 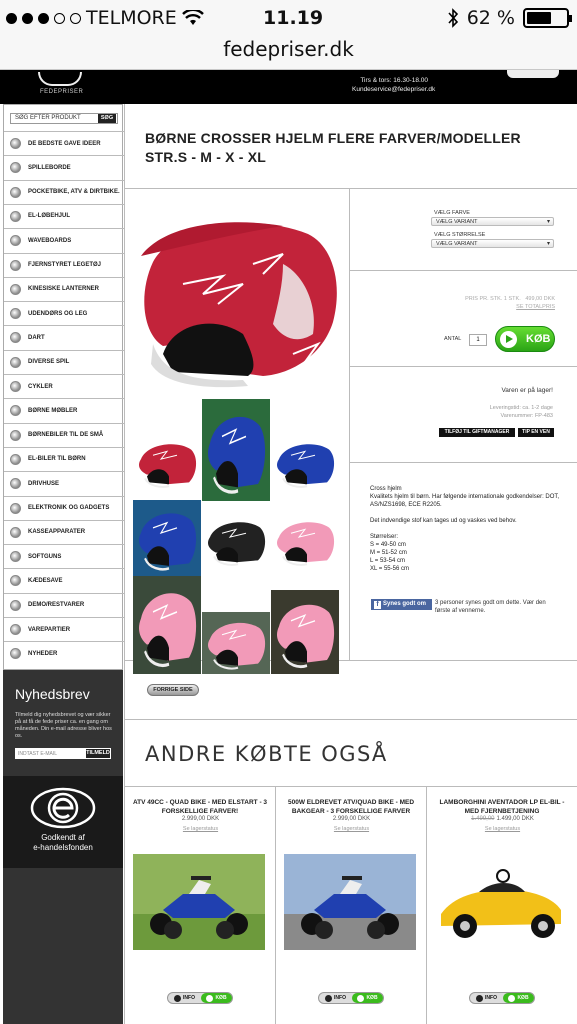 What do you see at coordinates (478, 340) in the screenshot?
I see `quantity-input: 1` at bounding box center [478, 340].